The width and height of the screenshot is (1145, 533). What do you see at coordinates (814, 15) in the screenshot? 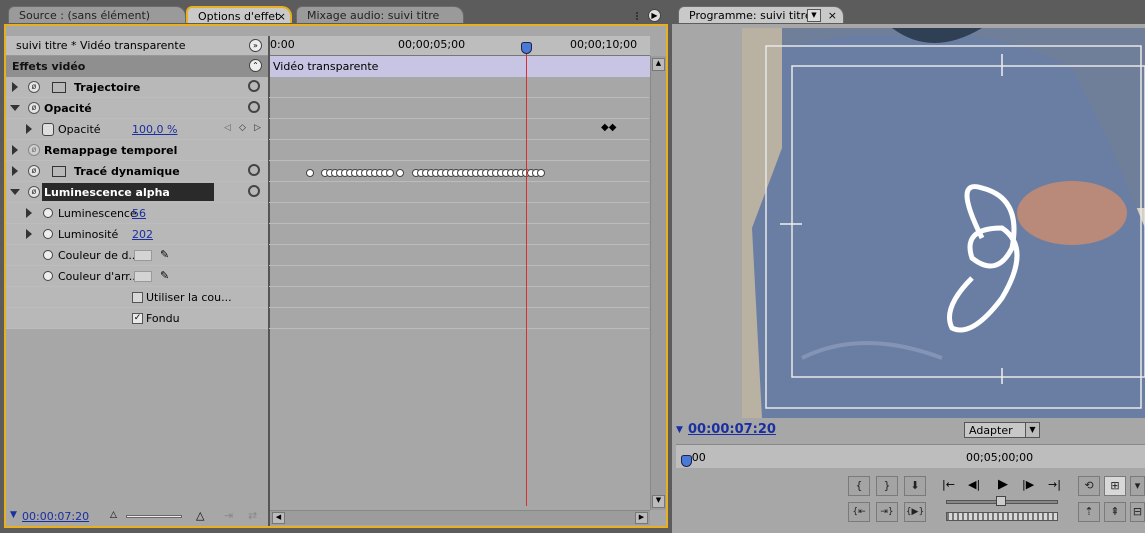
I see `dropdown-icon: ▼` at bounding box center [814, 15].